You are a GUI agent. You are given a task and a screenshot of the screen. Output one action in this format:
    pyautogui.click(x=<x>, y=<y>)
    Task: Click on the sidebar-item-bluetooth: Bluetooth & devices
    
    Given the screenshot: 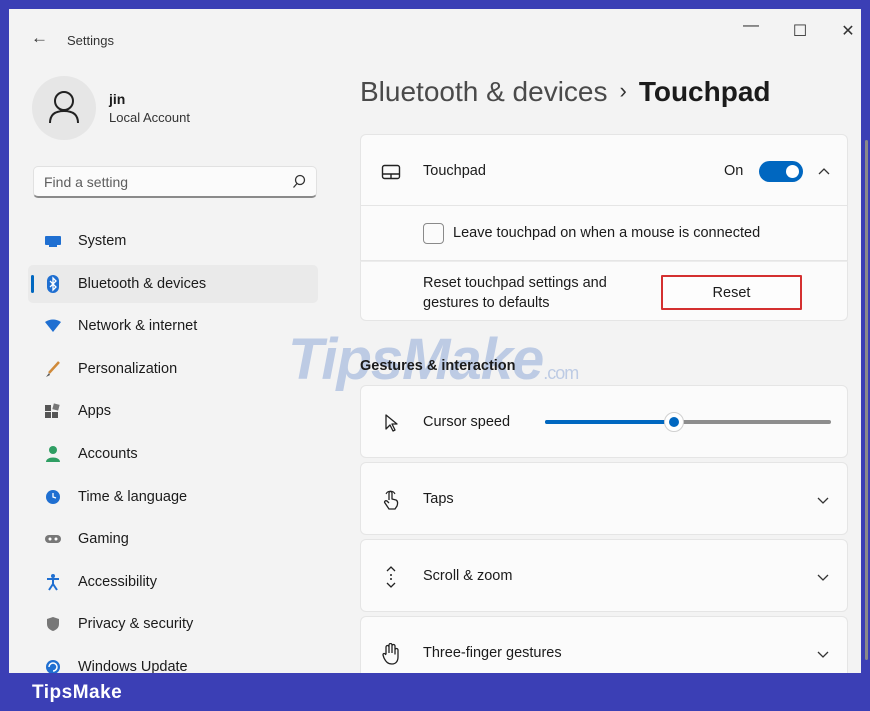 What is the action you would take?
    pyautogui.click(x=173, y=283)
    